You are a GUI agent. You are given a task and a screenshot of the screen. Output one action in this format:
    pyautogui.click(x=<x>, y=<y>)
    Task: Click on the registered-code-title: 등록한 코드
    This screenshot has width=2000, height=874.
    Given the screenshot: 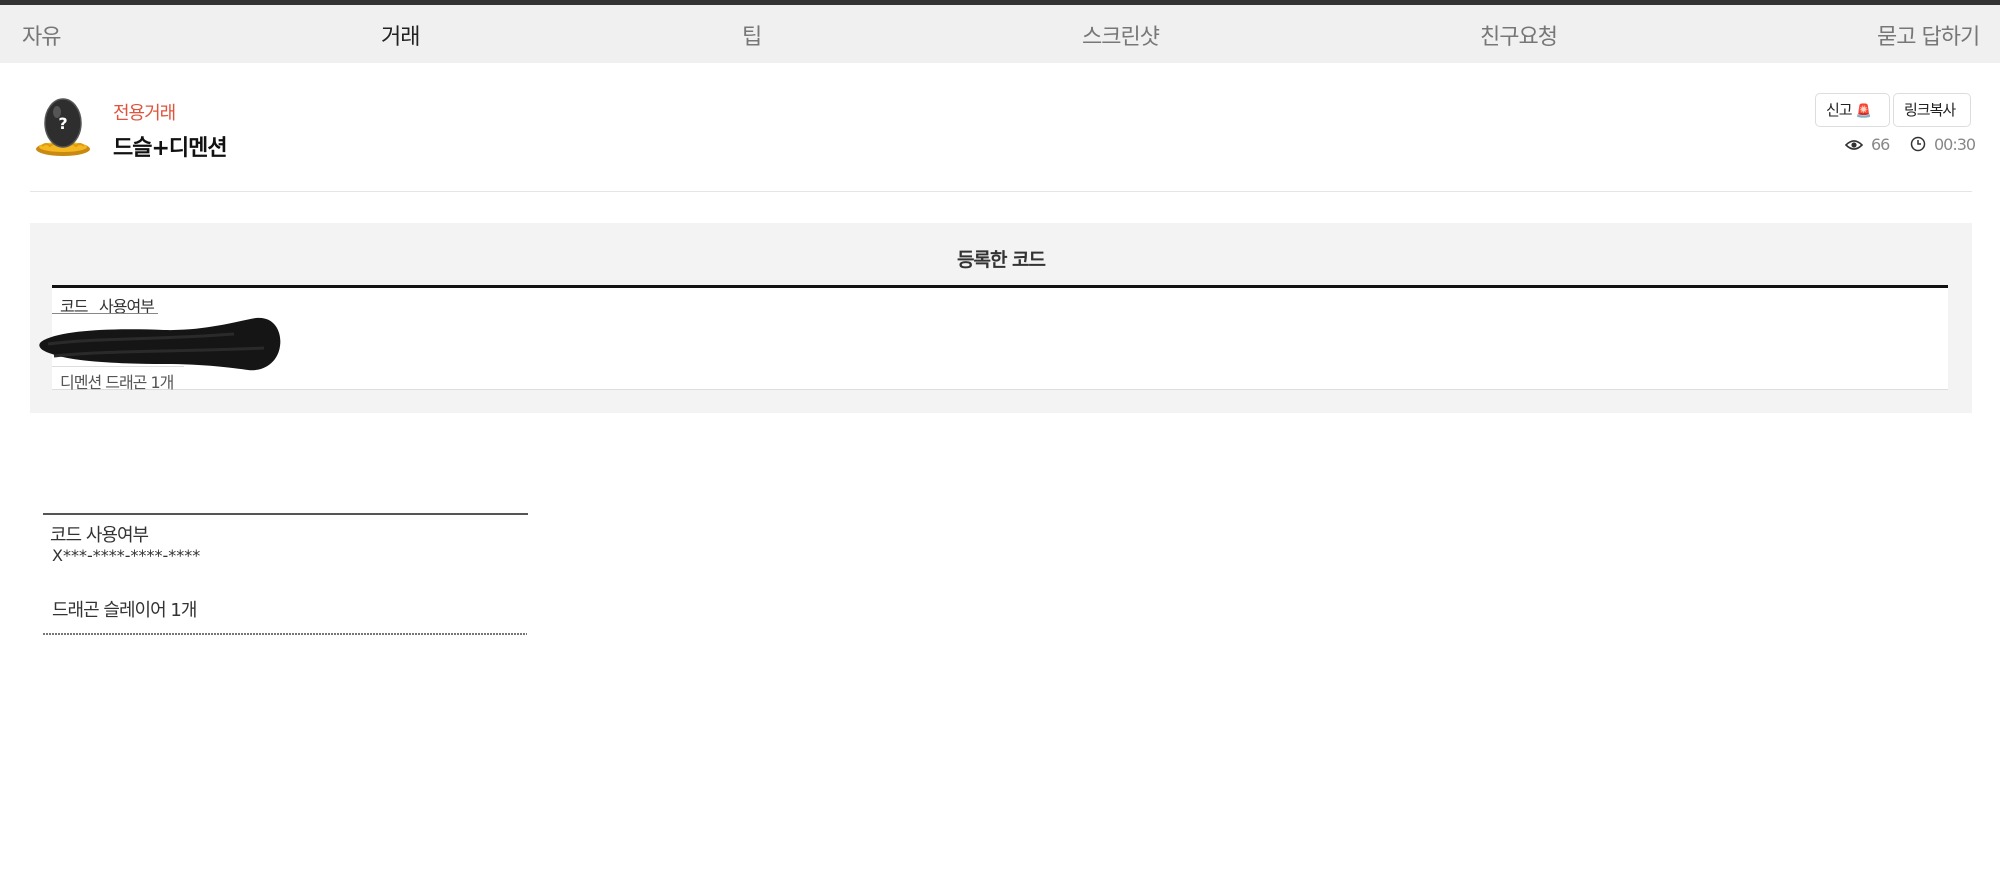 What is the action you would take?
    pyautogui.click(x=1001, y=260)
    